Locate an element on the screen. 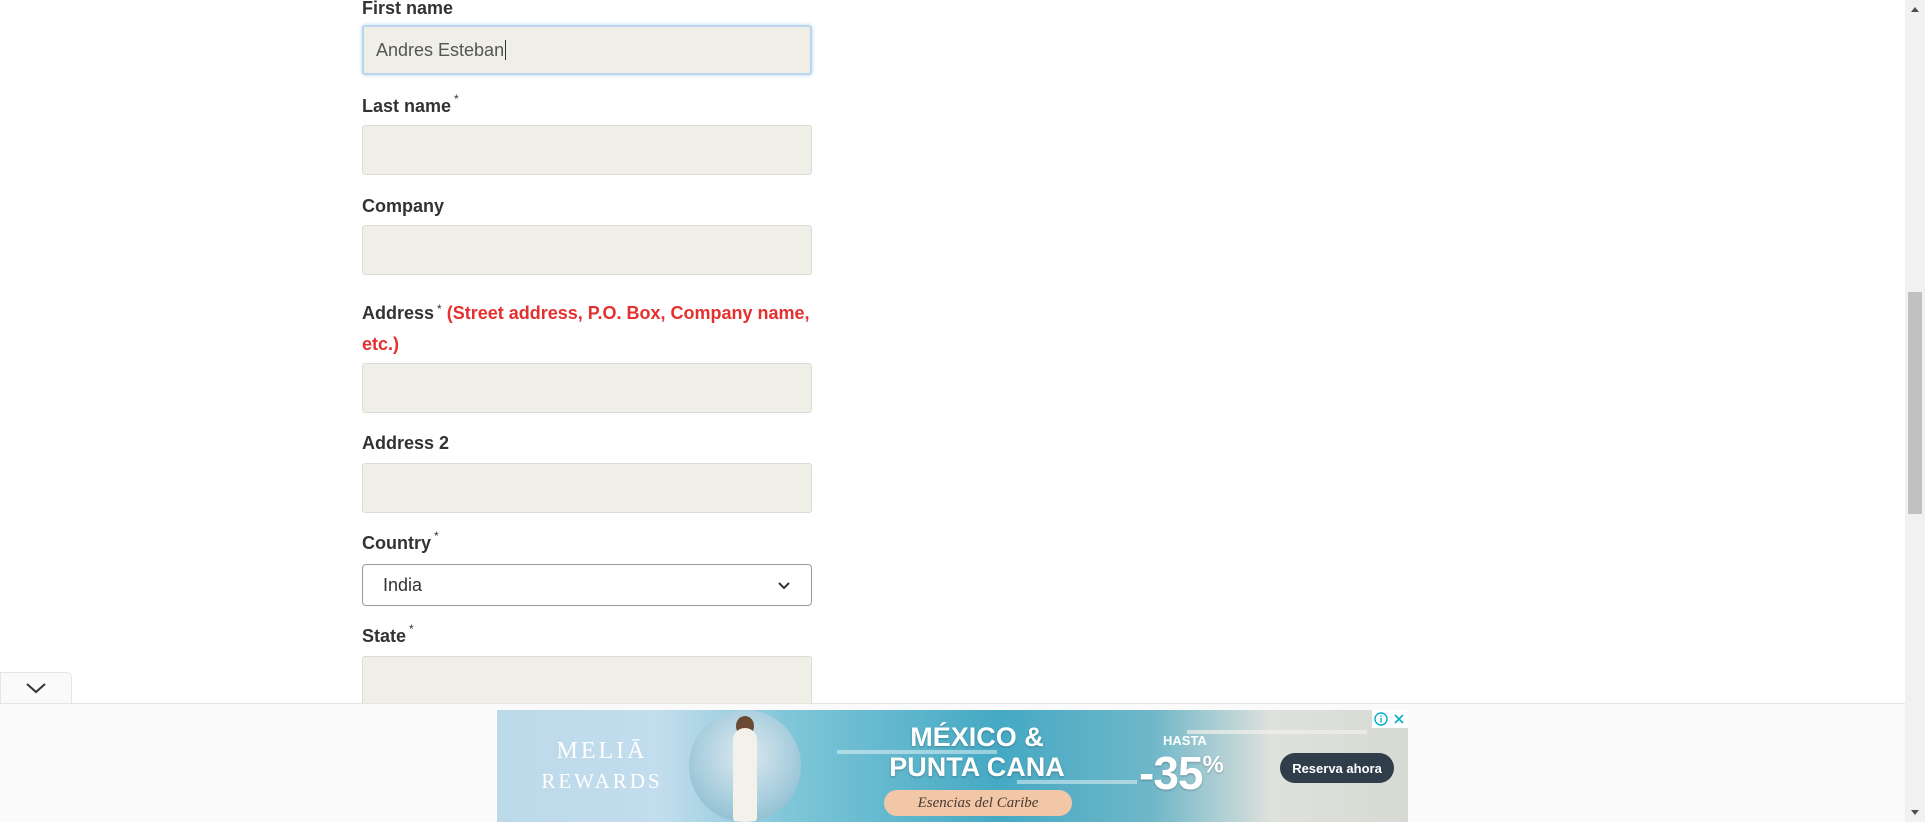 The height and width of the screenshot is (822, 1925). country-selected-value: India is located at coordinates (403, 584).